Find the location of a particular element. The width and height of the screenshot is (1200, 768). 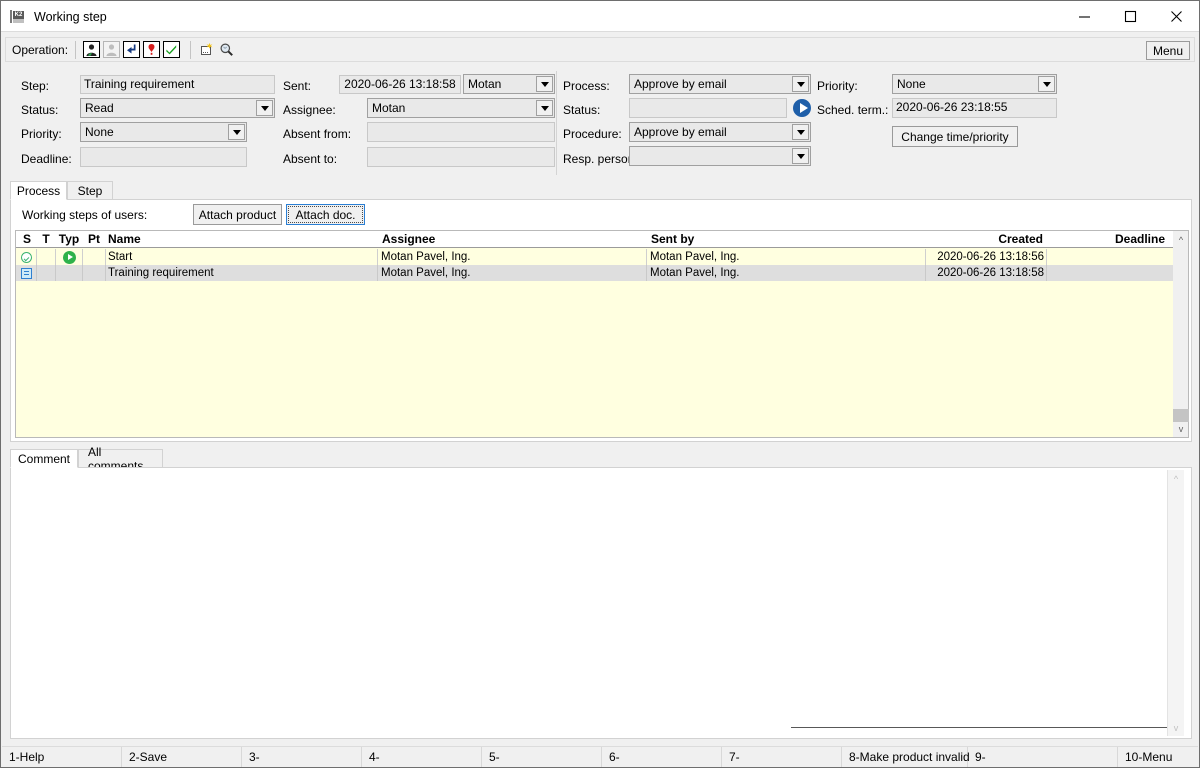

assignee-select: Motan is located at coordinates (461, 108).